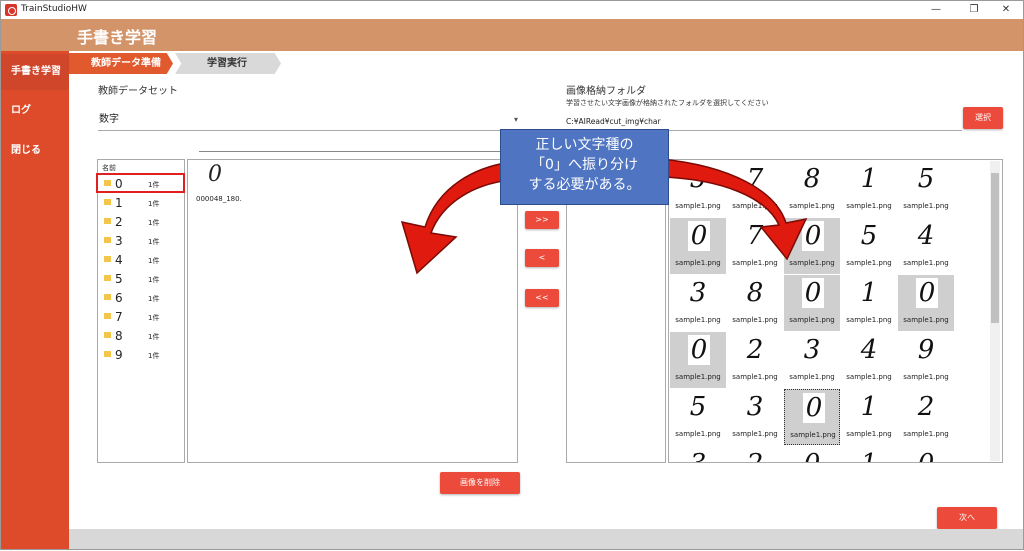 This screenshot has width=1024, height=551. I want to click on callout-line-1: 正しい文字種の, so click(584, 145).